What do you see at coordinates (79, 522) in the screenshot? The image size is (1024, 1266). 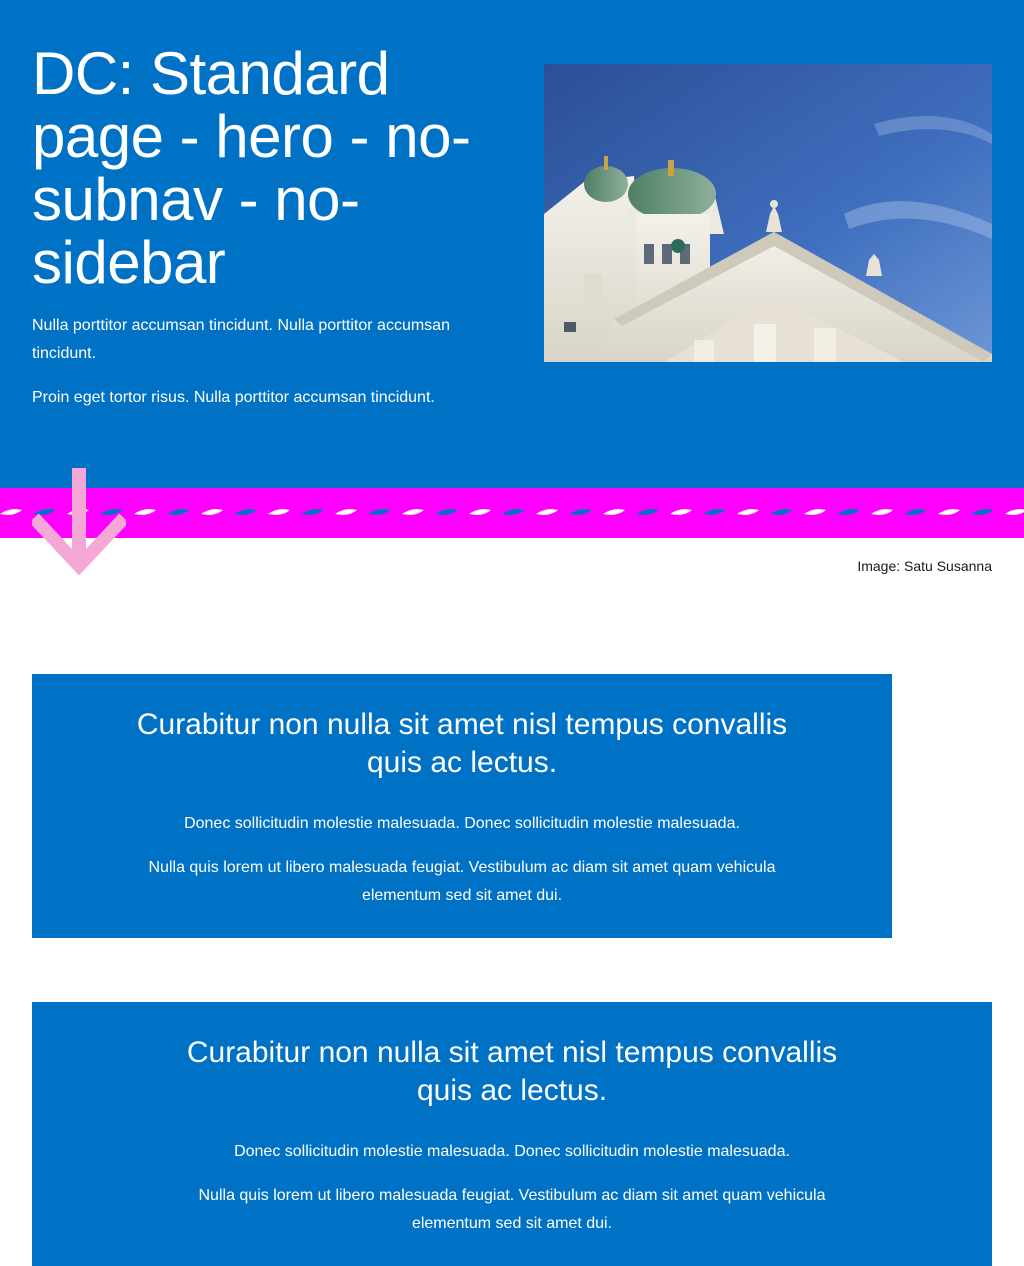 I see `arrow-down-icon` at bounding box center [79, 522].